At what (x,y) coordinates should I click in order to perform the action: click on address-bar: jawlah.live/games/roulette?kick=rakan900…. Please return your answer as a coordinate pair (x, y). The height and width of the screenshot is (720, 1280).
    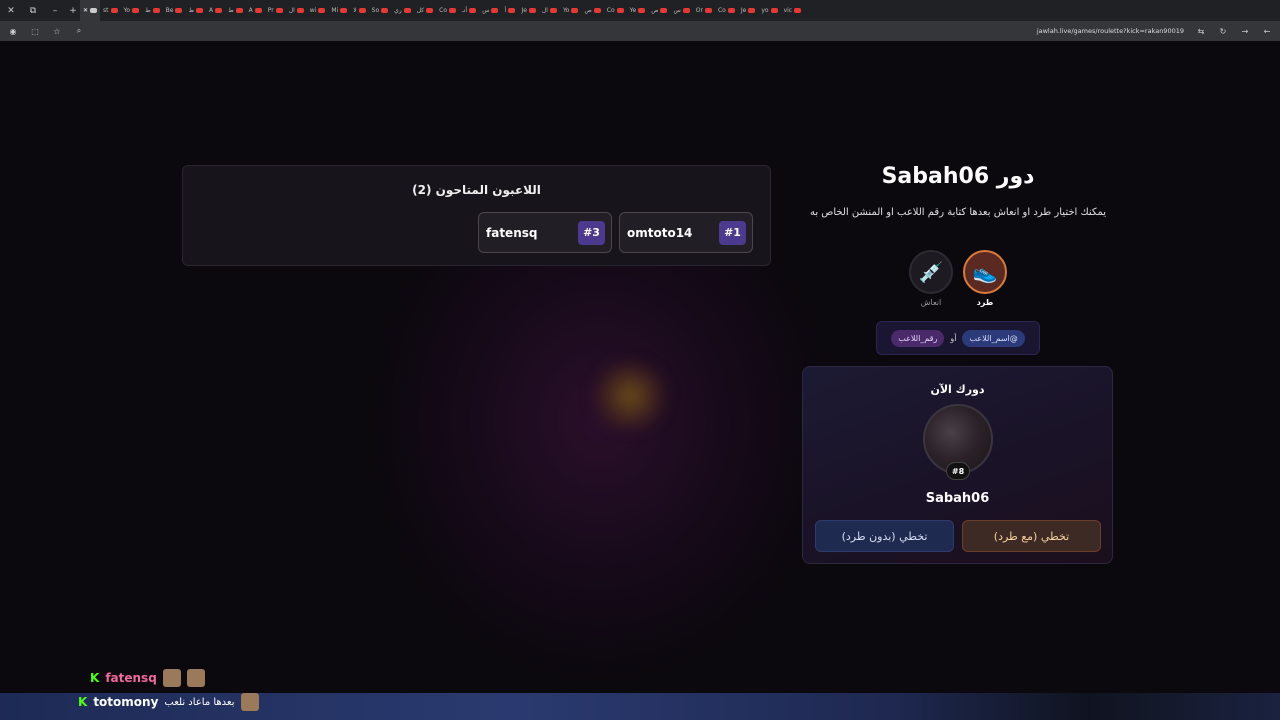
    Looking at the image, I should click on (1110, 31).